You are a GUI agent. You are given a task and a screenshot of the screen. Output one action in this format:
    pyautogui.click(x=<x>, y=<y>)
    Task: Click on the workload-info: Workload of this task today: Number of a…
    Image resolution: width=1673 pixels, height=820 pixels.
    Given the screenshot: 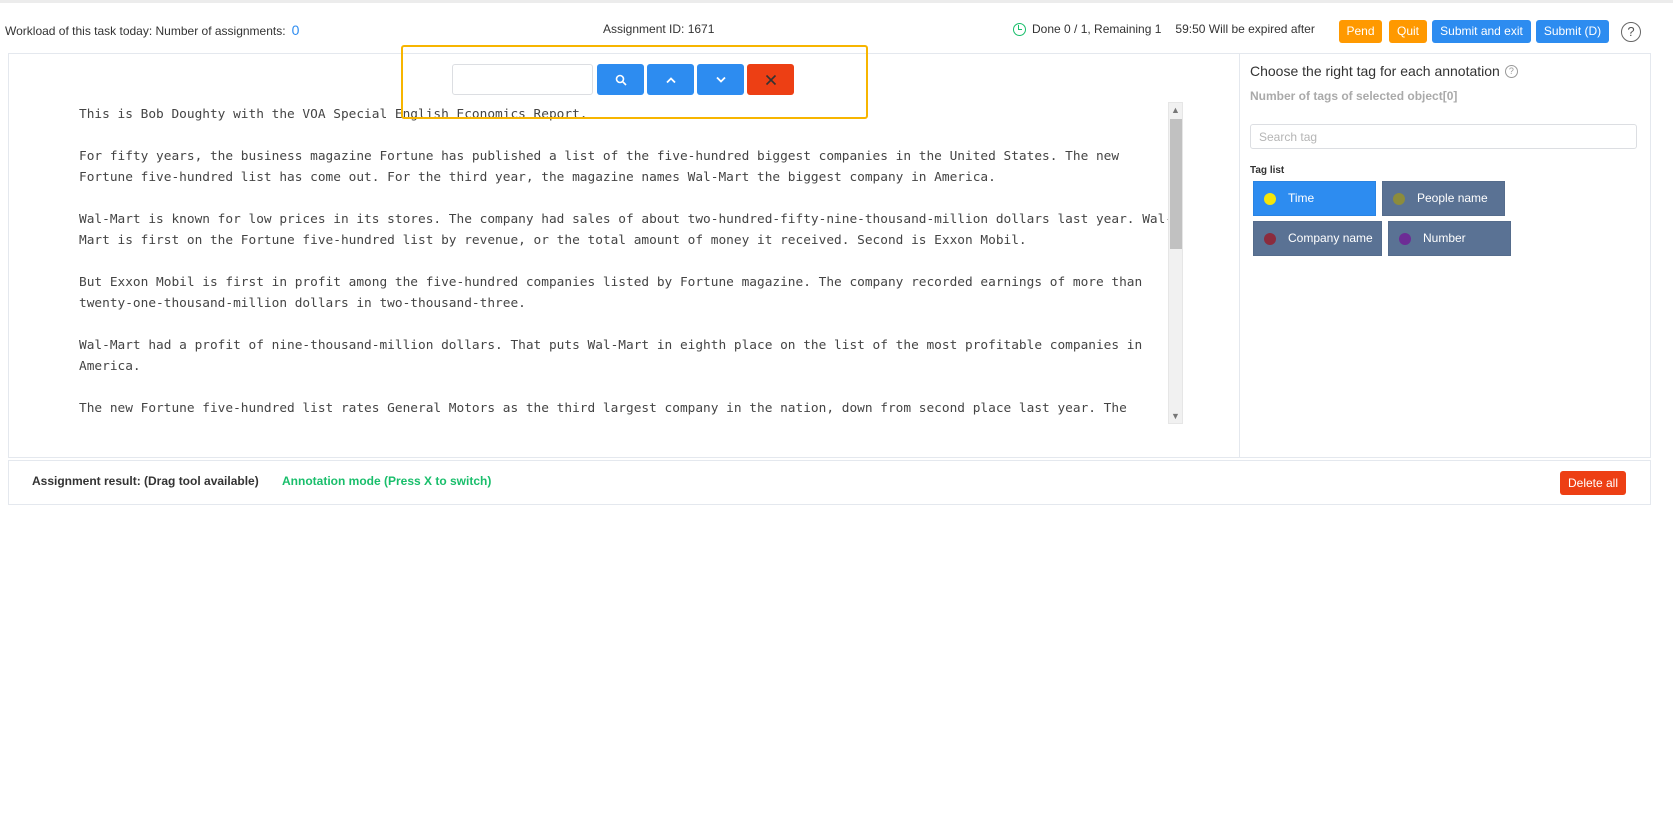 What is the action you would take?
    pyautogui.click(x=152, y=30)
    